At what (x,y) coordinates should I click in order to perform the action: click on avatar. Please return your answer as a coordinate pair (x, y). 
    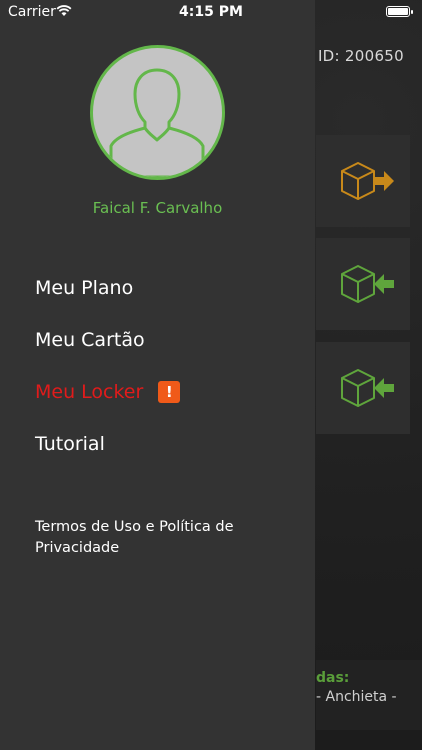
    Looking at the image, I should click on (157, 112).